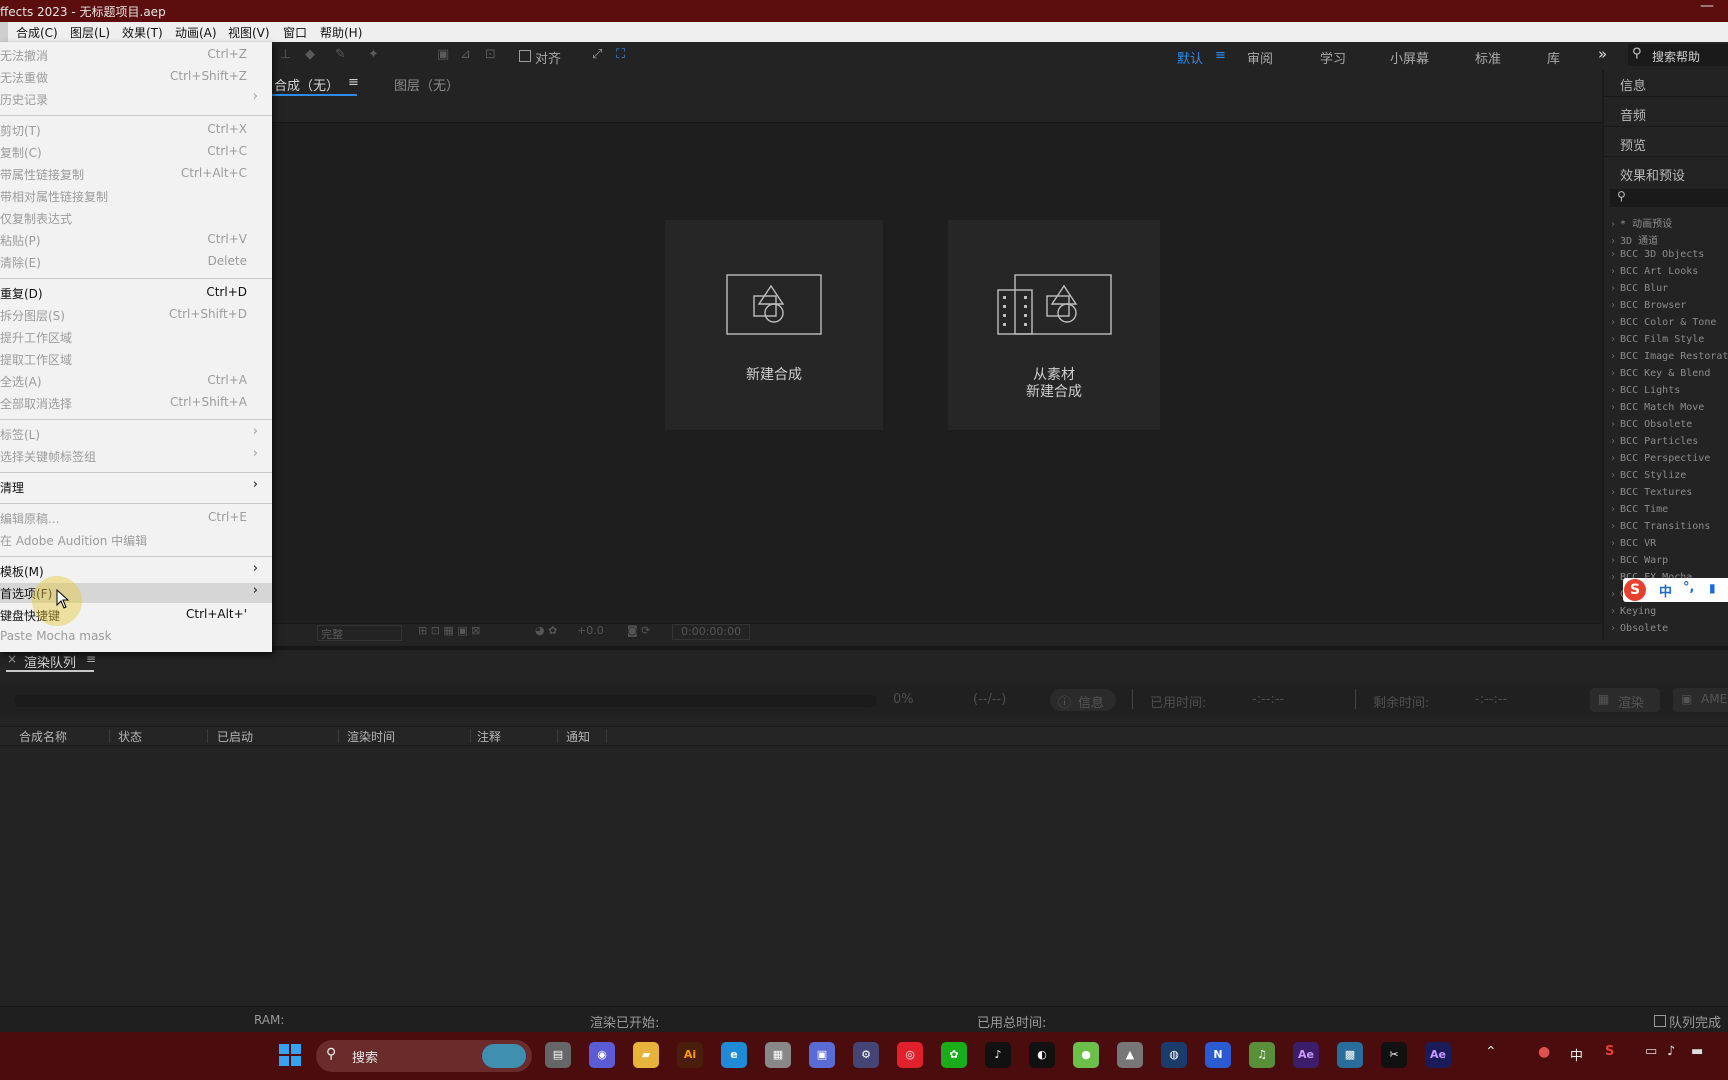 Image resolution: width=1728 pixels, height=1080 pixels. What do you see at coordinates (136, 293) in the screenshot?
I see `menu-item-12: 重复(D) Ctrl+D` at bounding box center [136, 293].